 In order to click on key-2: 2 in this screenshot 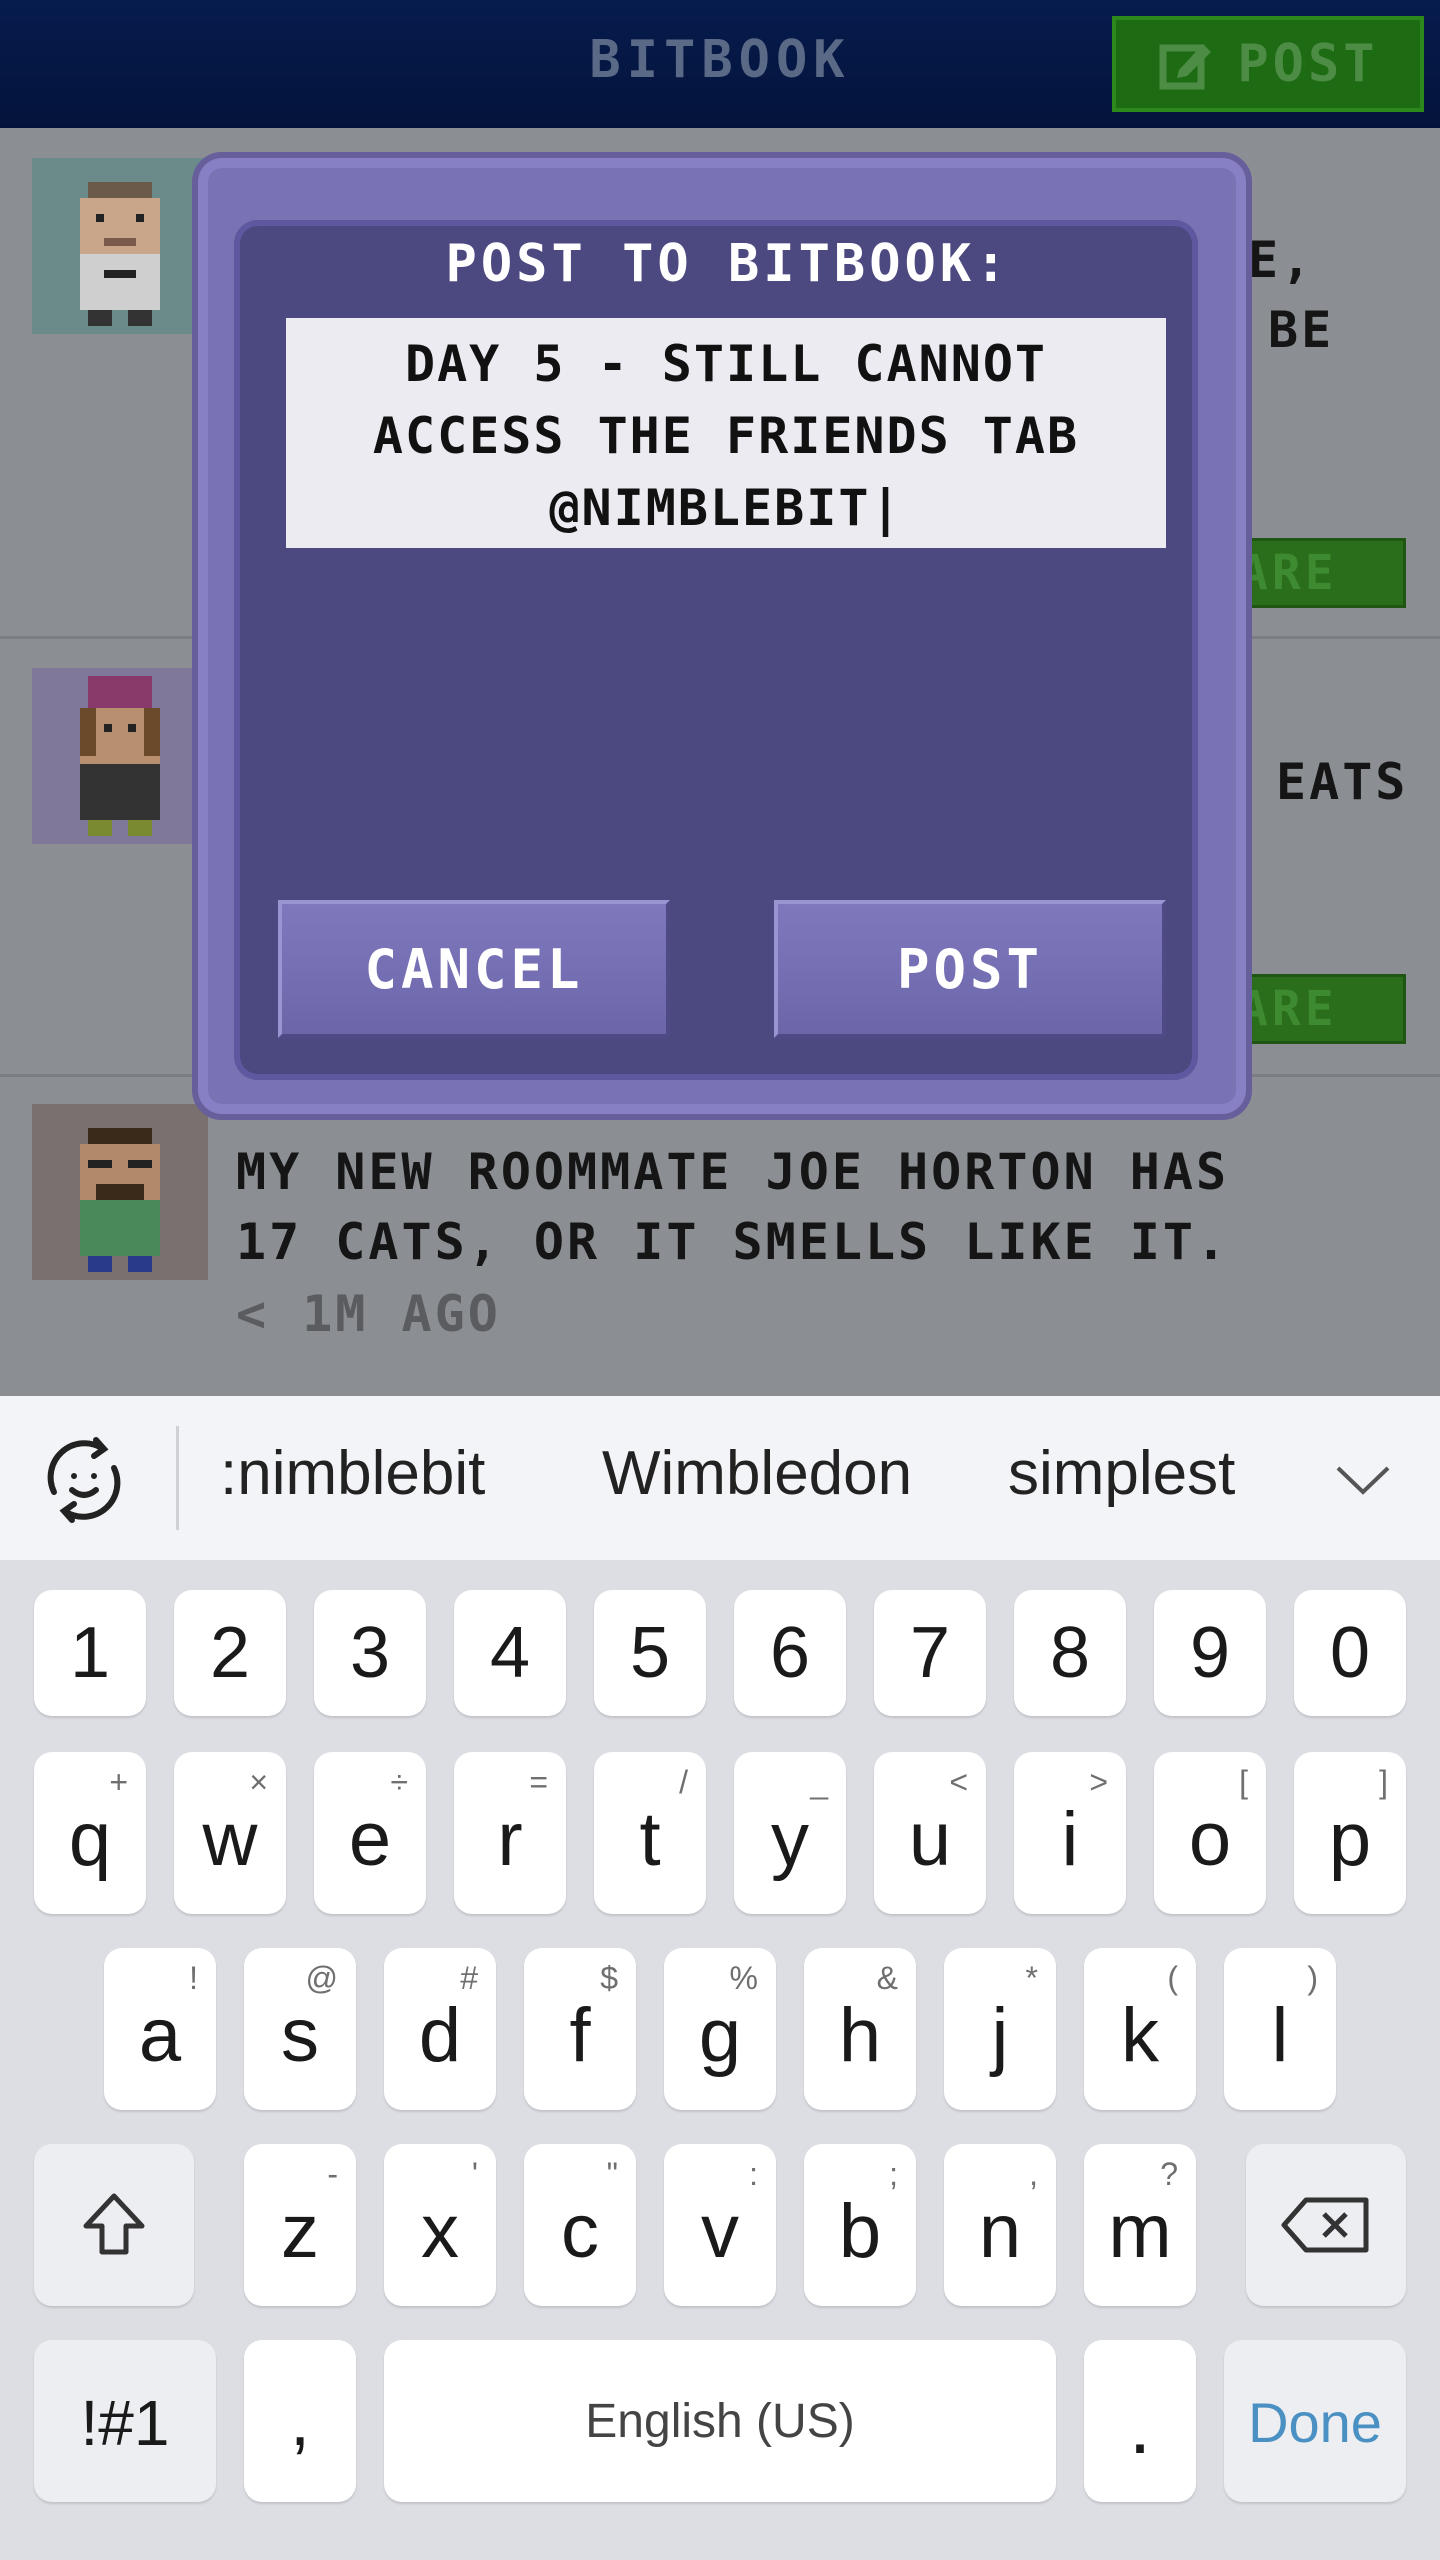, I will do `click(230, 1653)`.